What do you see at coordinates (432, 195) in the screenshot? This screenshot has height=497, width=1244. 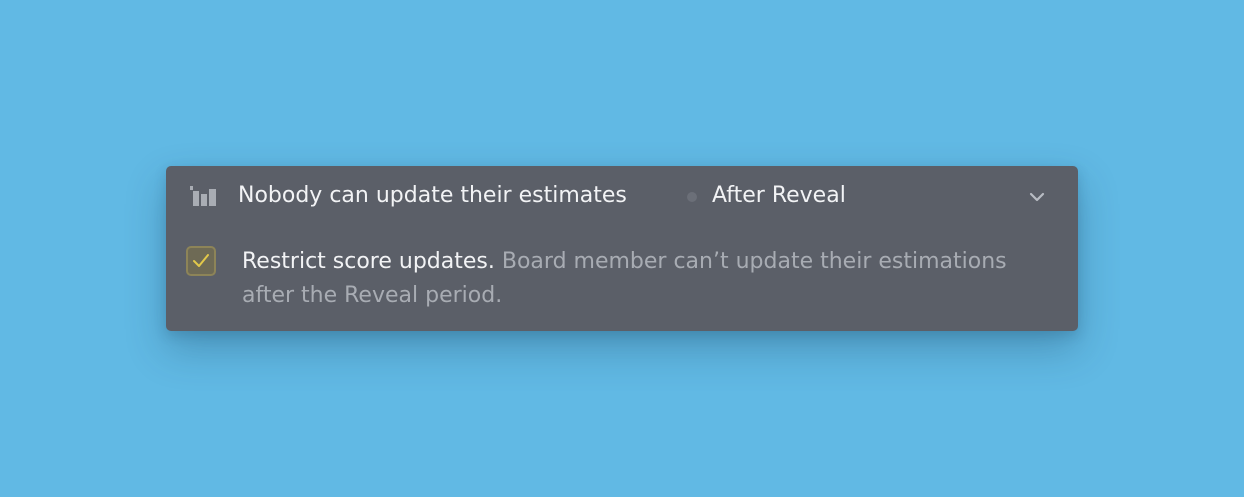 I see `setting-title: Nobody can update their estimates` at bounding box center [432, 195].